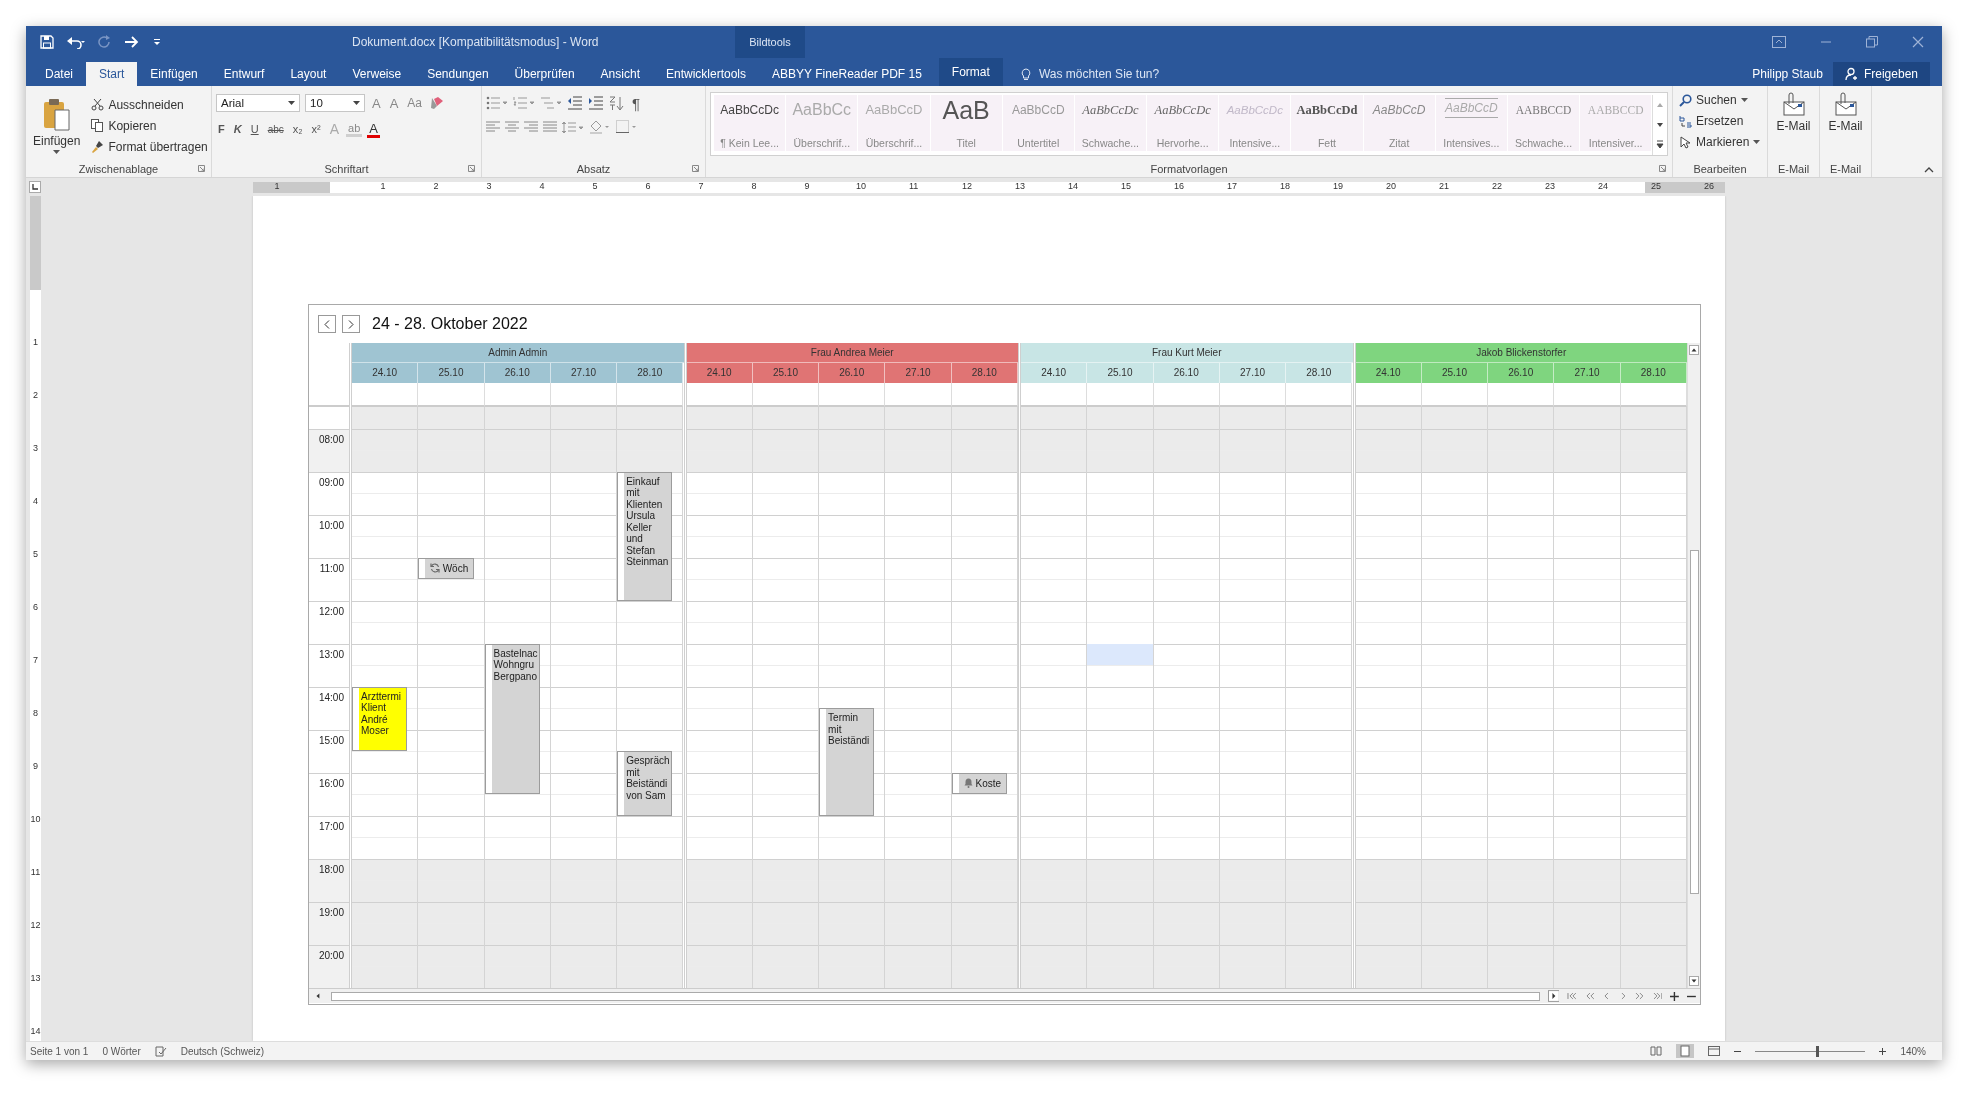  Describe the element at coordinates (636, 103) in the screenshot. I see `pilcrow-button: ¶` at that location.